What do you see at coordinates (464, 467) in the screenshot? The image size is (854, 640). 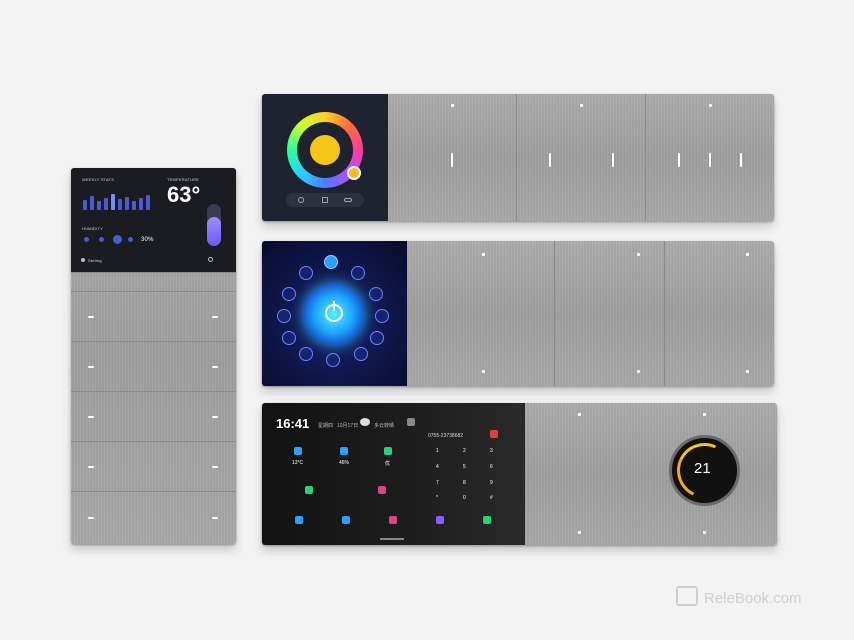 I see `keypad-5: 5` at bounding box center [464, 467].